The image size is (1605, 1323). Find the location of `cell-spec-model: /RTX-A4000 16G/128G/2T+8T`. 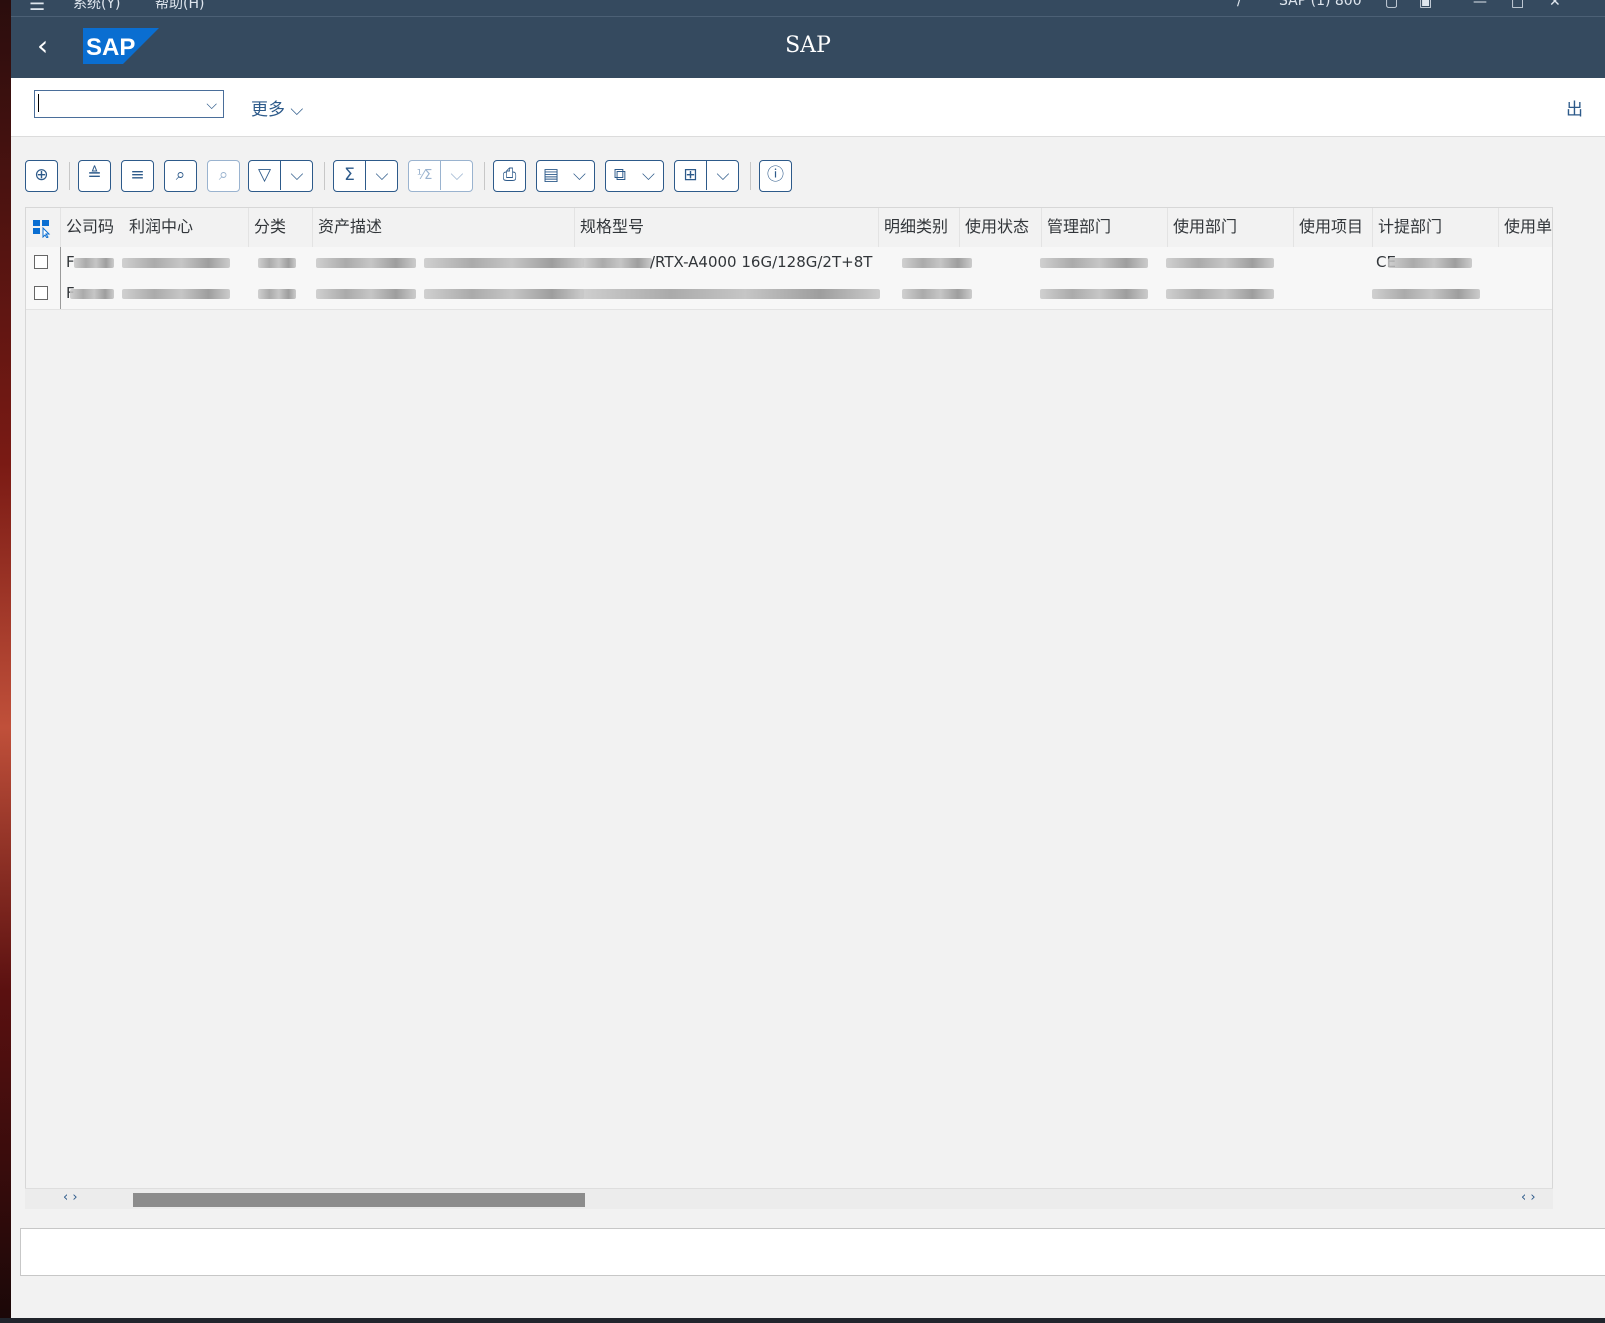

cell-spec-model: /RTX-A4000 16G/128G/2T+8T is located at coordinates (761, 262).